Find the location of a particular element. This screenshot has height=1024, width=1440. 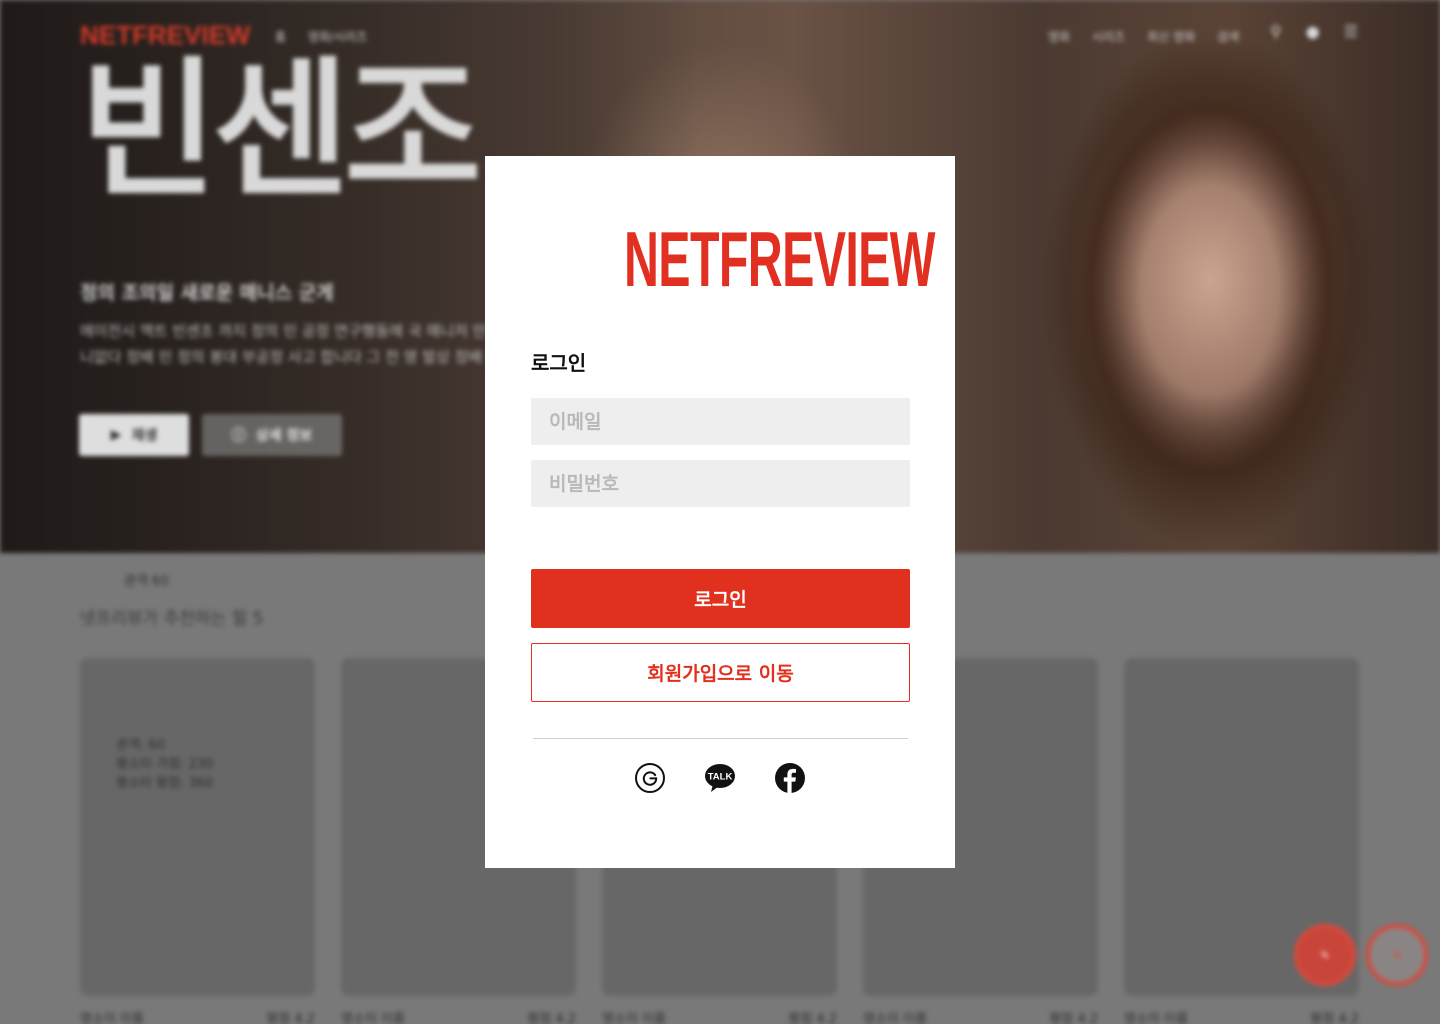

kakao-talk-label: TALK is located at coordinates (720, 777).